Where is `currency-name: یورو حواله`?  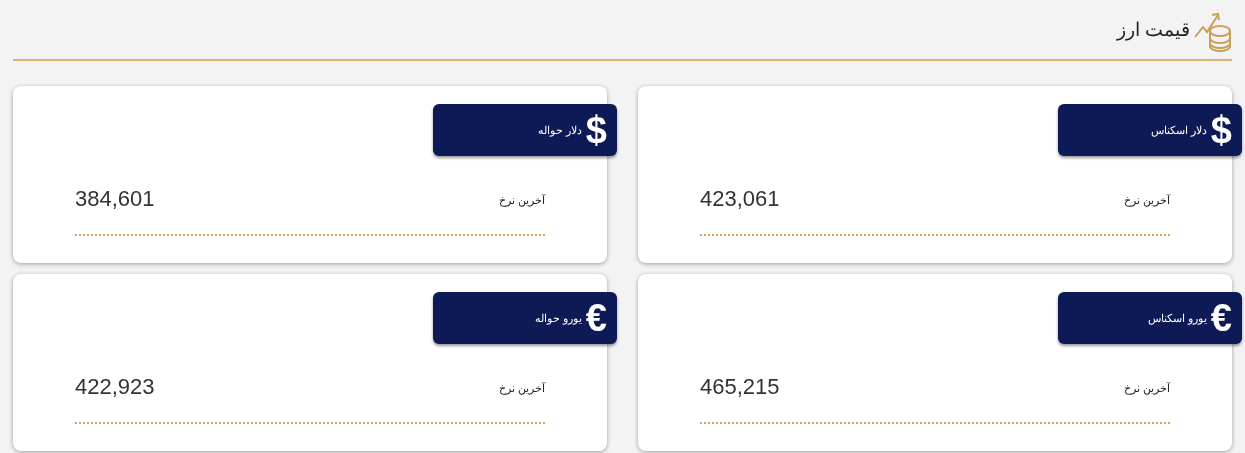 currency-name: یورو حواله is located at coordinates (558, 318).